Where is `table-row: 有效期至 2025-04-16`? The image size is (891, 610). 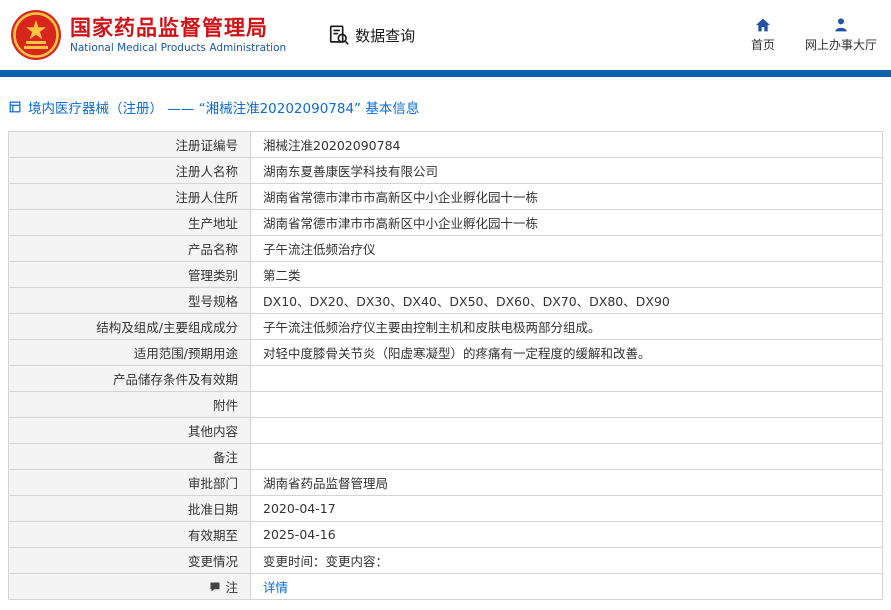
table-row: 有效期至 2025-04-16 is located at coordinates (445, 534).